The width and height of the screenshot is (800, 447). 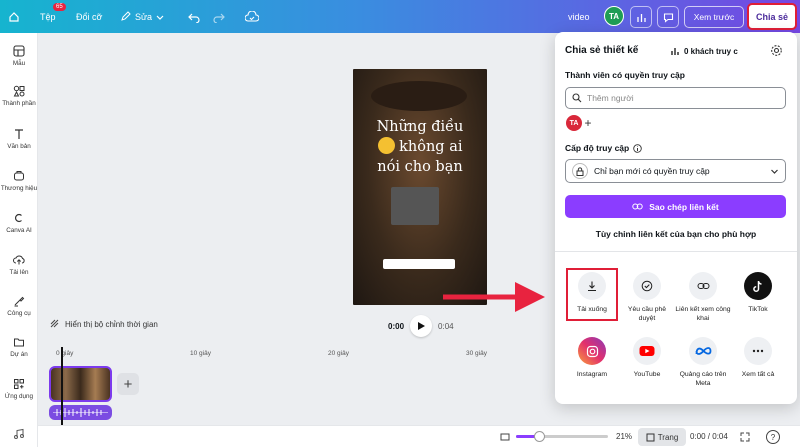 What do you see at coordinates (703, 362) in the screenshot?
I see `meta-ads-option: Quảng cáo trên Meta` at bounding box center [703, 362].